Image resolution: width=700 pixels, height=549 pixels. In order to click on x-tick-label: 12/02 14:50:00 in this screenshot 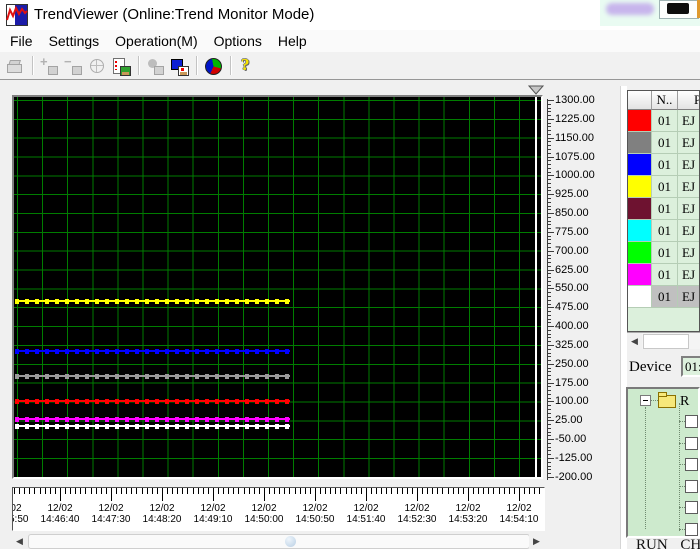, I will do `click(264, 514)`.